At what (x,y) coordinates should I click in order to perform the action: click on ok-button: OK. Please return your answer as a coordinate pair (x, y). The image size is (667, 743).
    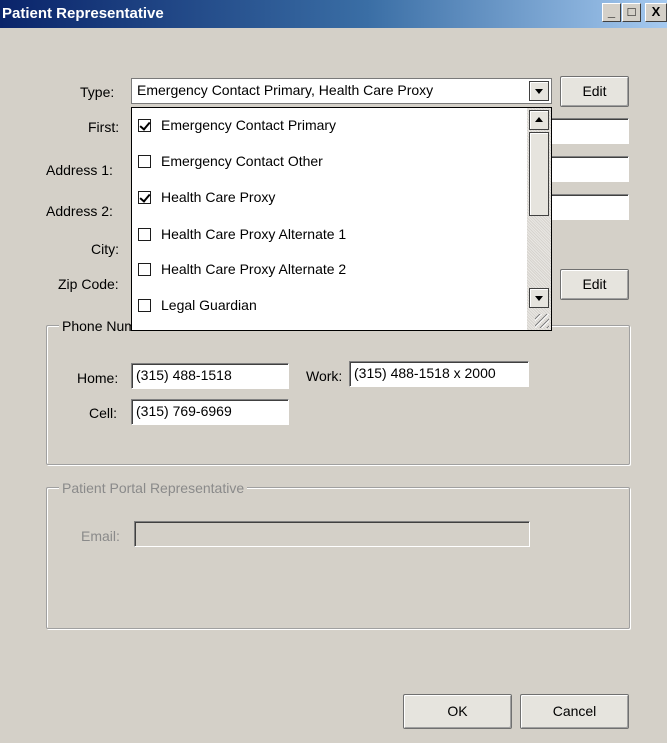
    Looking at the image, I should click on (457, 711).